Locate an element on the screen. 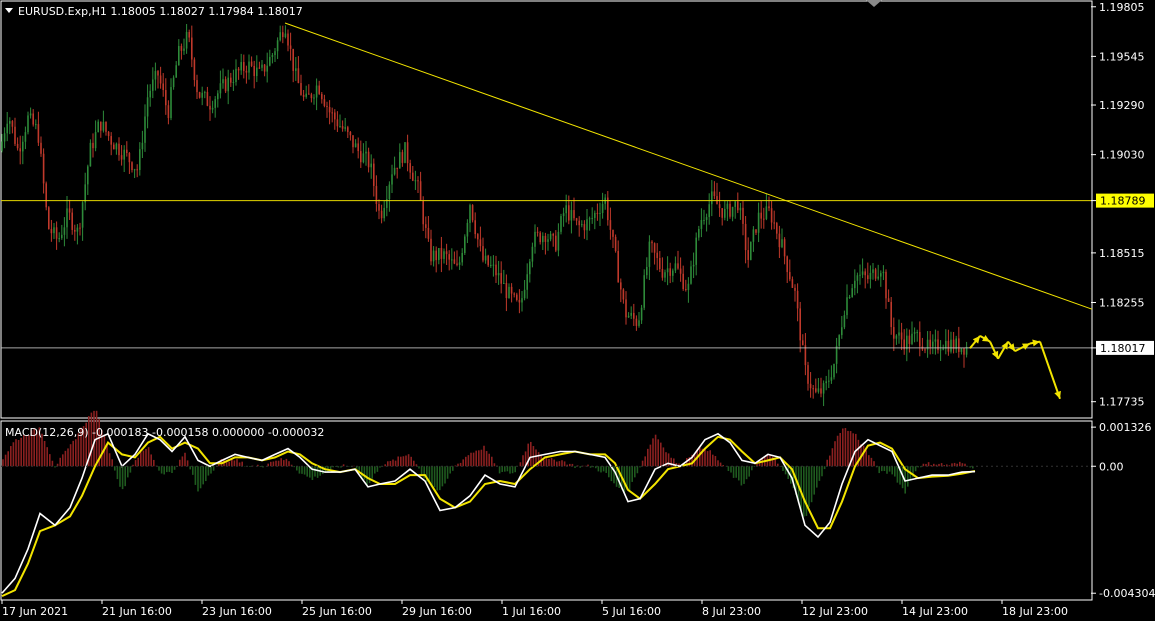  time-tick-label: 23 Jun 16:00 is located at coordinates (237, 611).